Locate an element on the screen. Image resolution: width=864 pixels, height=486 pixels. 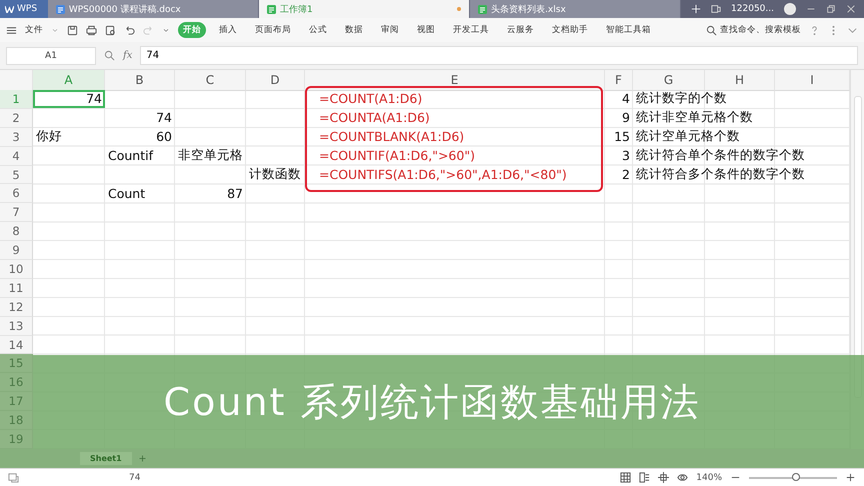
ribbon-tab: 插入 is located at coordinates (228, 30).